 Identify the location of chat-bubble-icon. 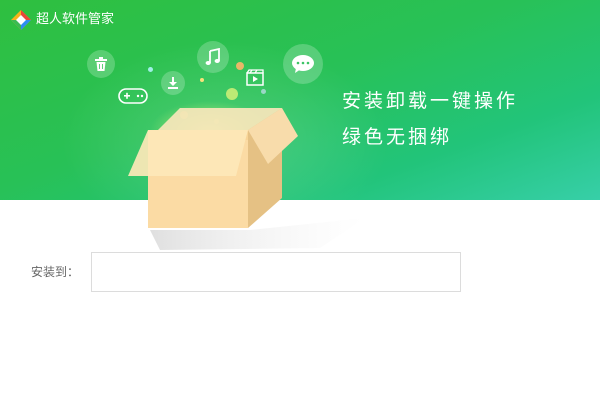
(303, 64).